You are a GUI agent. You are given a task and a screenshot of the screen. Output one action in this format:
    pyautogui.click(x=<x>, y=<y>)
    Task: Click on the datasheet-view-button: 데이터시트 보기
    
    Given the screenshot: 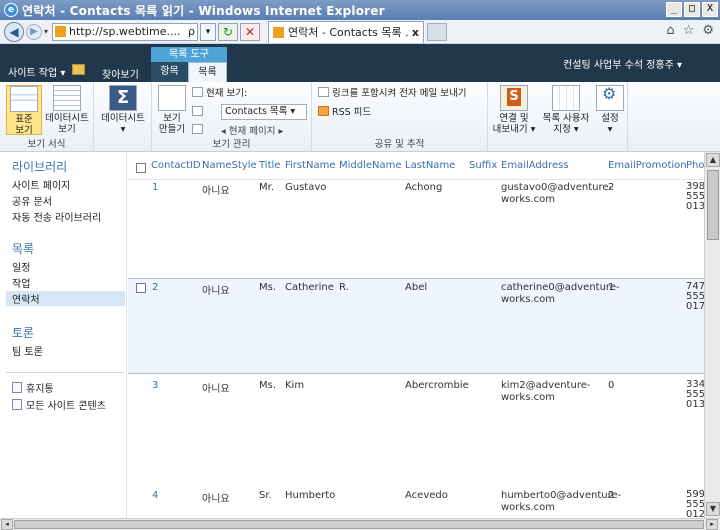 What is the action you would take?
    pyautogui.click(x=67, y=110)
    